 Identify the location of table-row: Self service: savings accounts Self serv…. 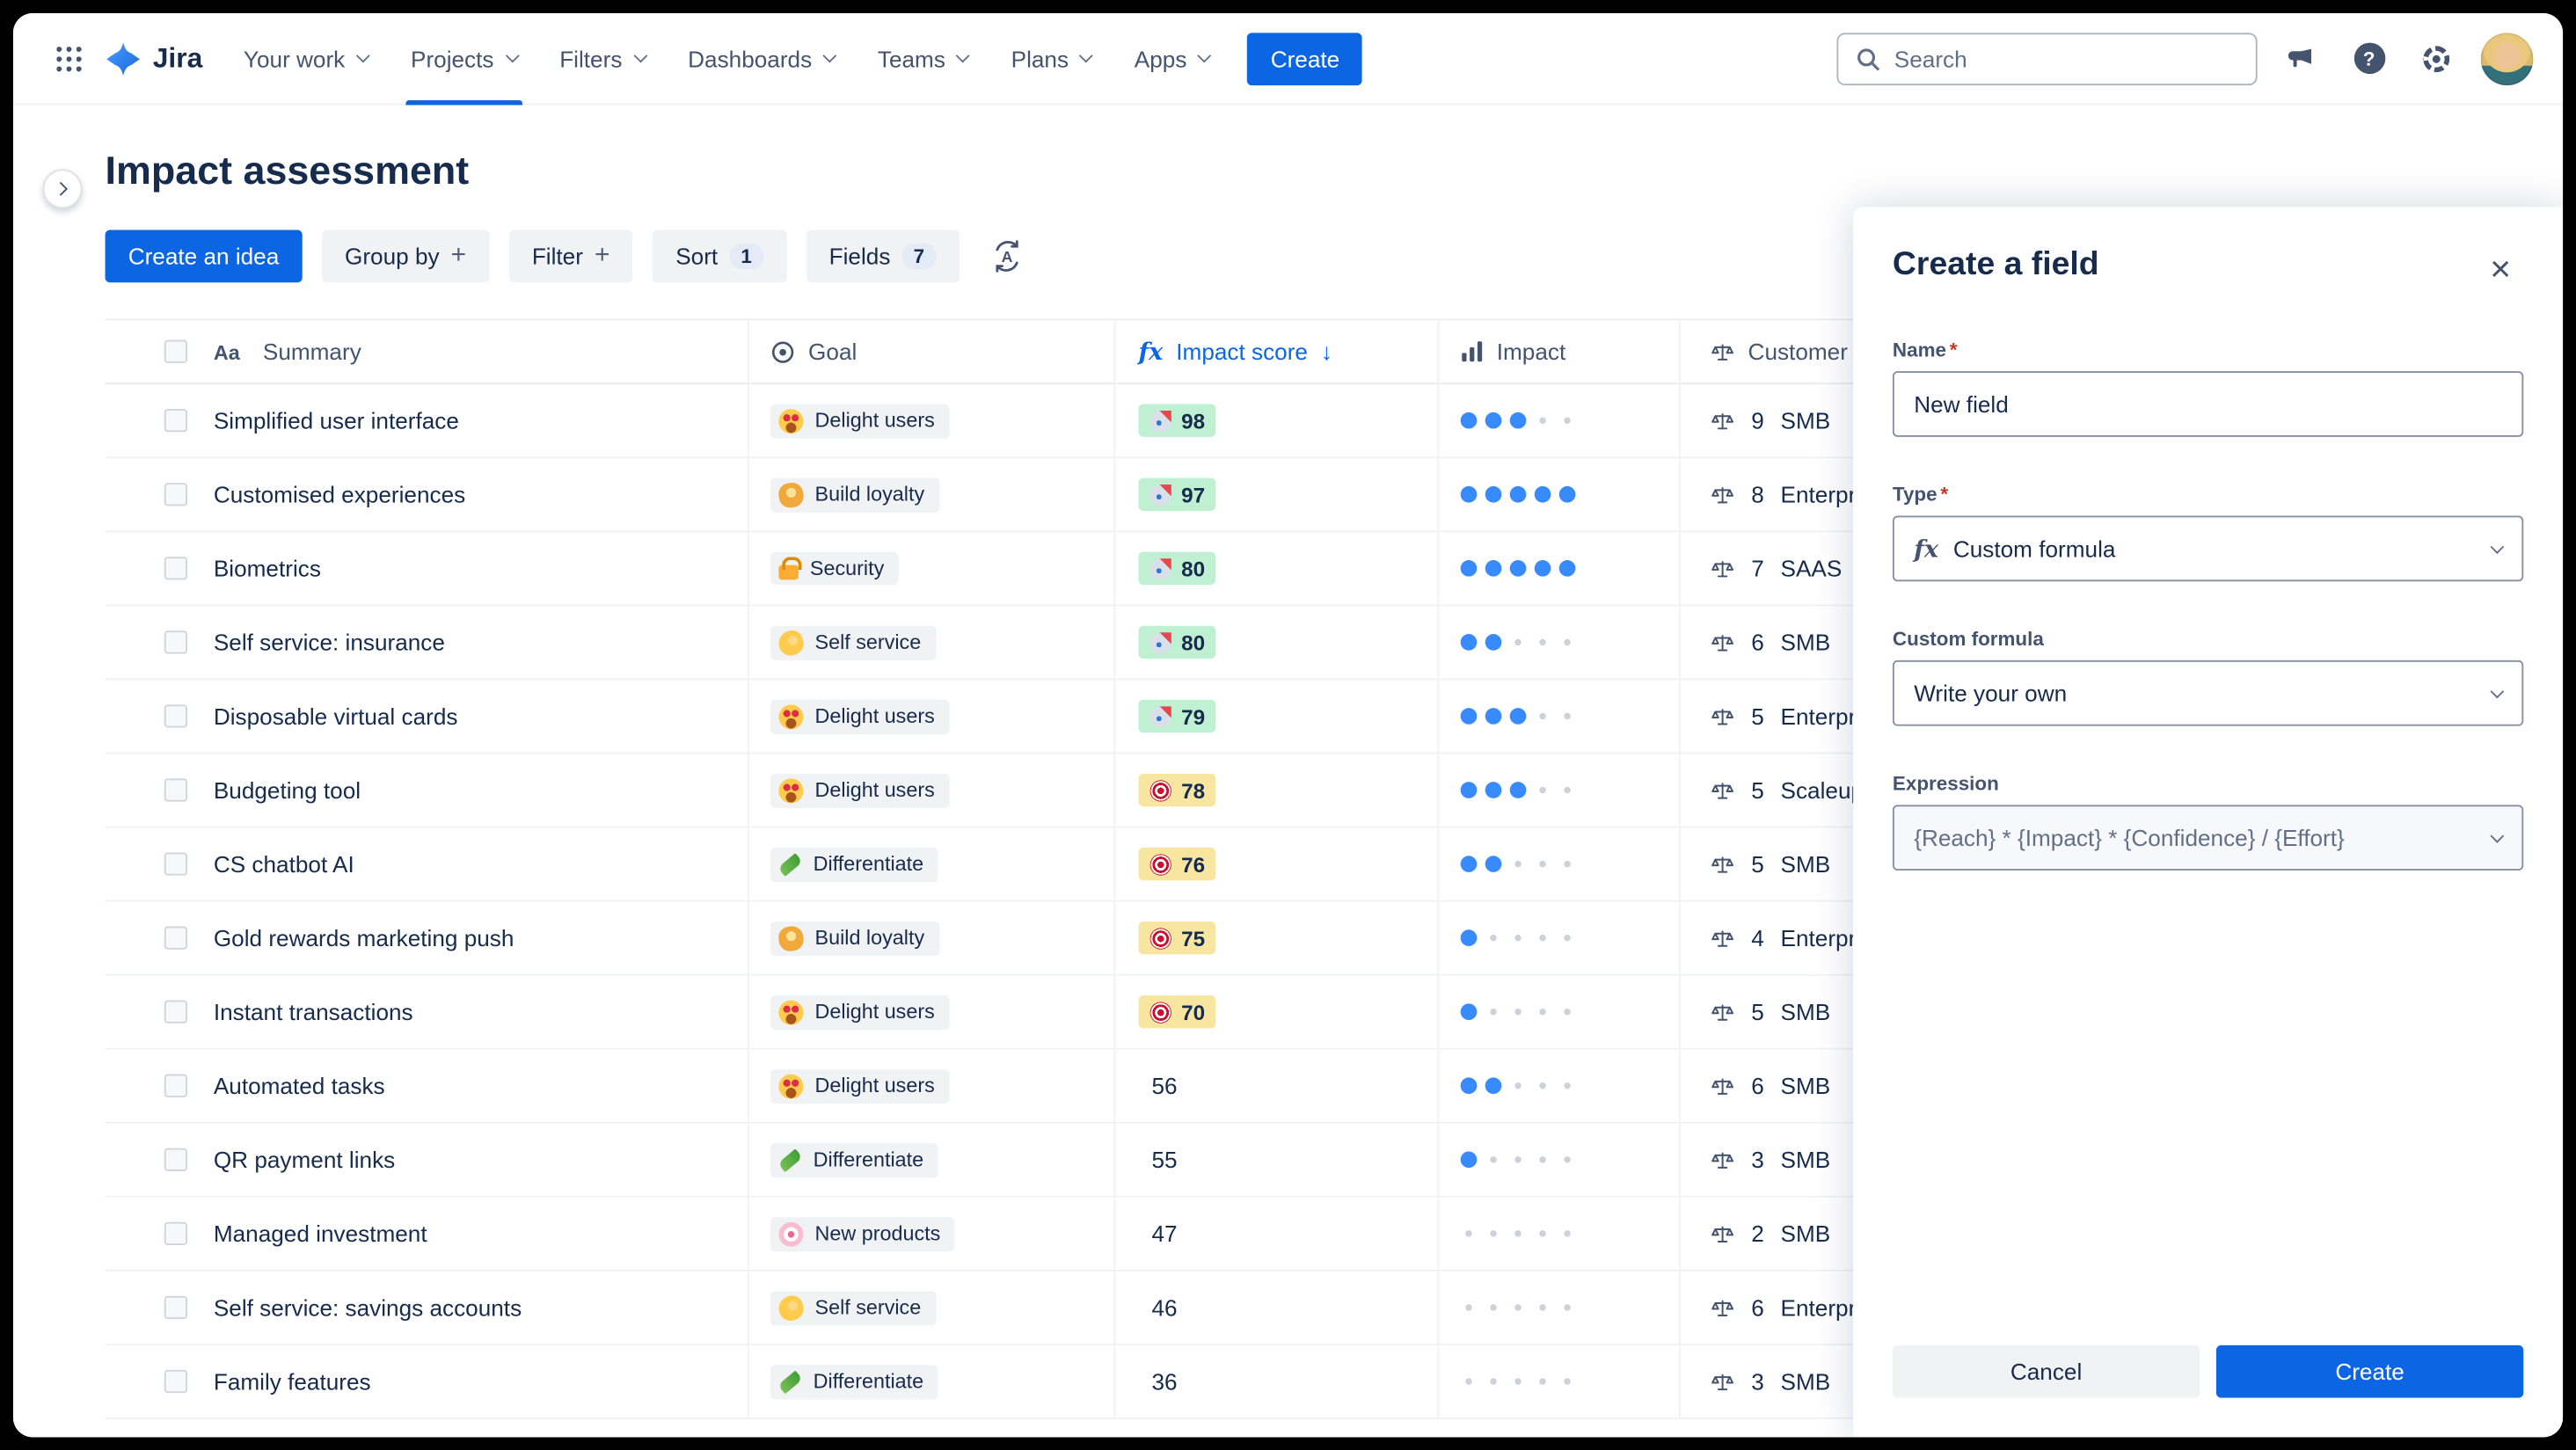
(1099, 1308).